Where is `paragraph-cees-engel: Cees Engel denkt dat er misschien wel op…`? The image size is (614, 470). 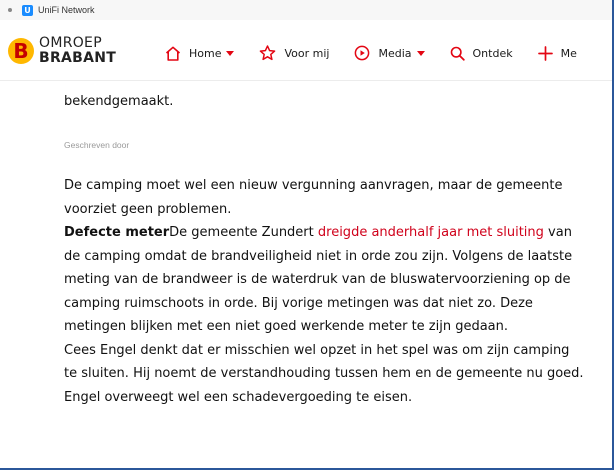
paragraph-cees-engel: Cees Engel denkt dat er misschien wel op… is located at coordinates (324, 373).